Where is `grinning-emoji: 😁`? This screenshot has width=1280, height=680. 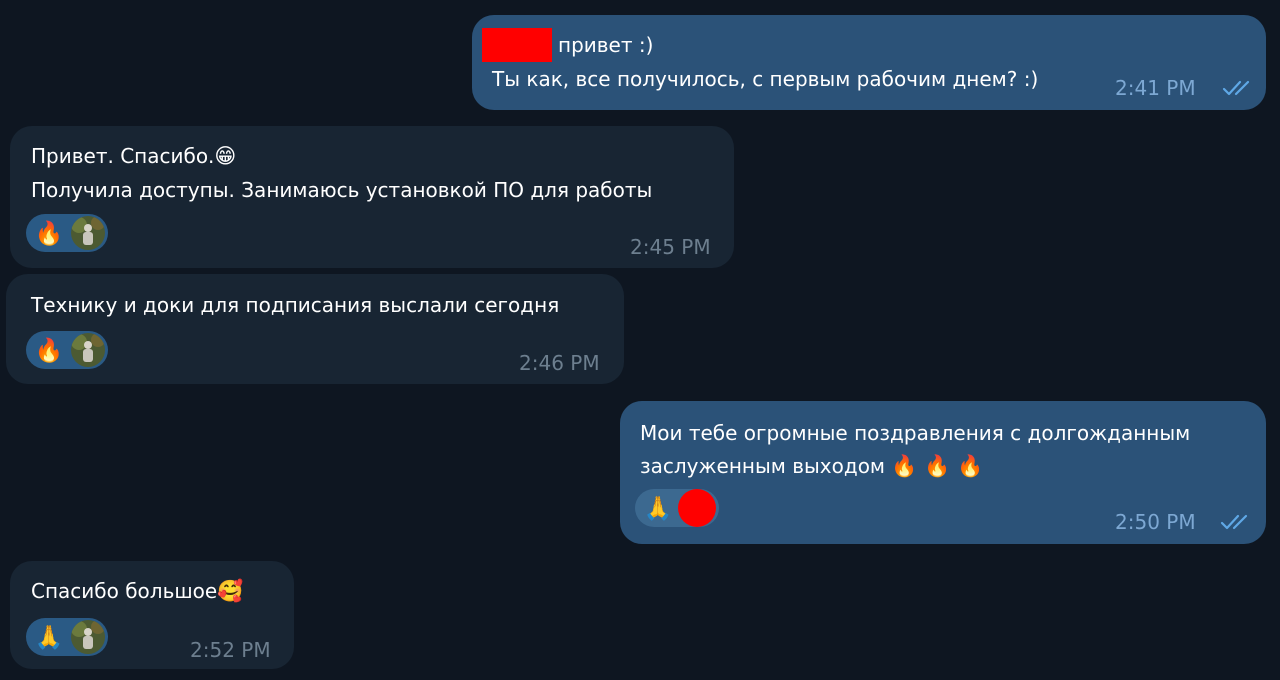
grinning-emoji: 😁 is located at coordinates (225, 156).